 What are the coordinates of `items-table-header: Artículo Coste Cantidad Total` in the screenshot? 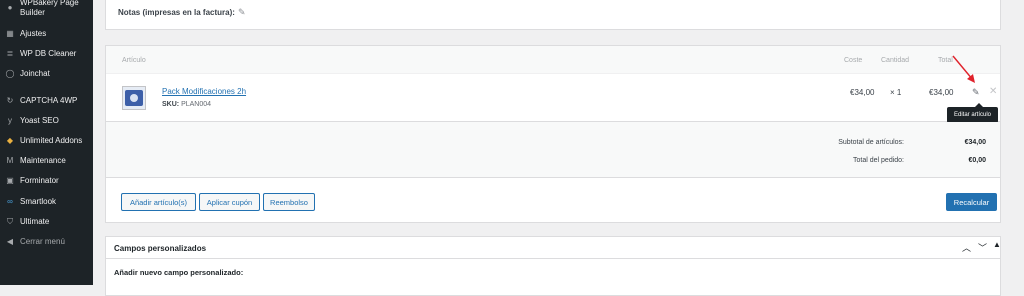 It's located at (553, 60).